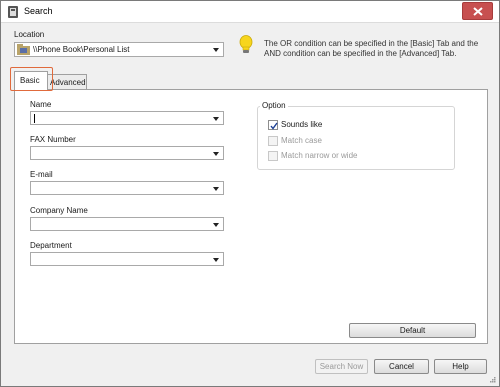 The width and height of the screenshot is (500, 387). Describe the element at coordinates (127, 224) in the screenshot. I see `company-name-combo` at that location.